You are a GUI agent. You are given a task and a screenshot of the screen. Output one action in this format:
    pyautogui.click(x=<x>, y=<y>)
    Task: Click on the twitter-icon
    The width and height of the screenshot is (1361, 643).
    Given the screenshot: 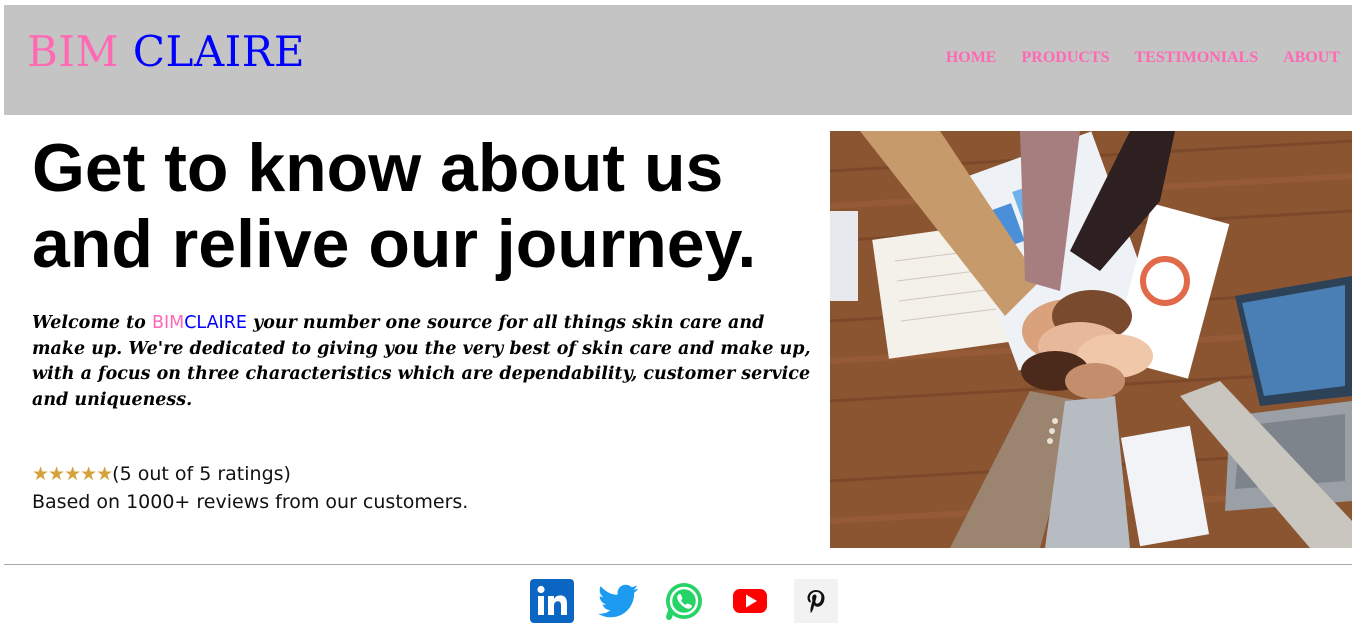 What is the action you would take?
    pyautogui.click(x=618, y=601)
    